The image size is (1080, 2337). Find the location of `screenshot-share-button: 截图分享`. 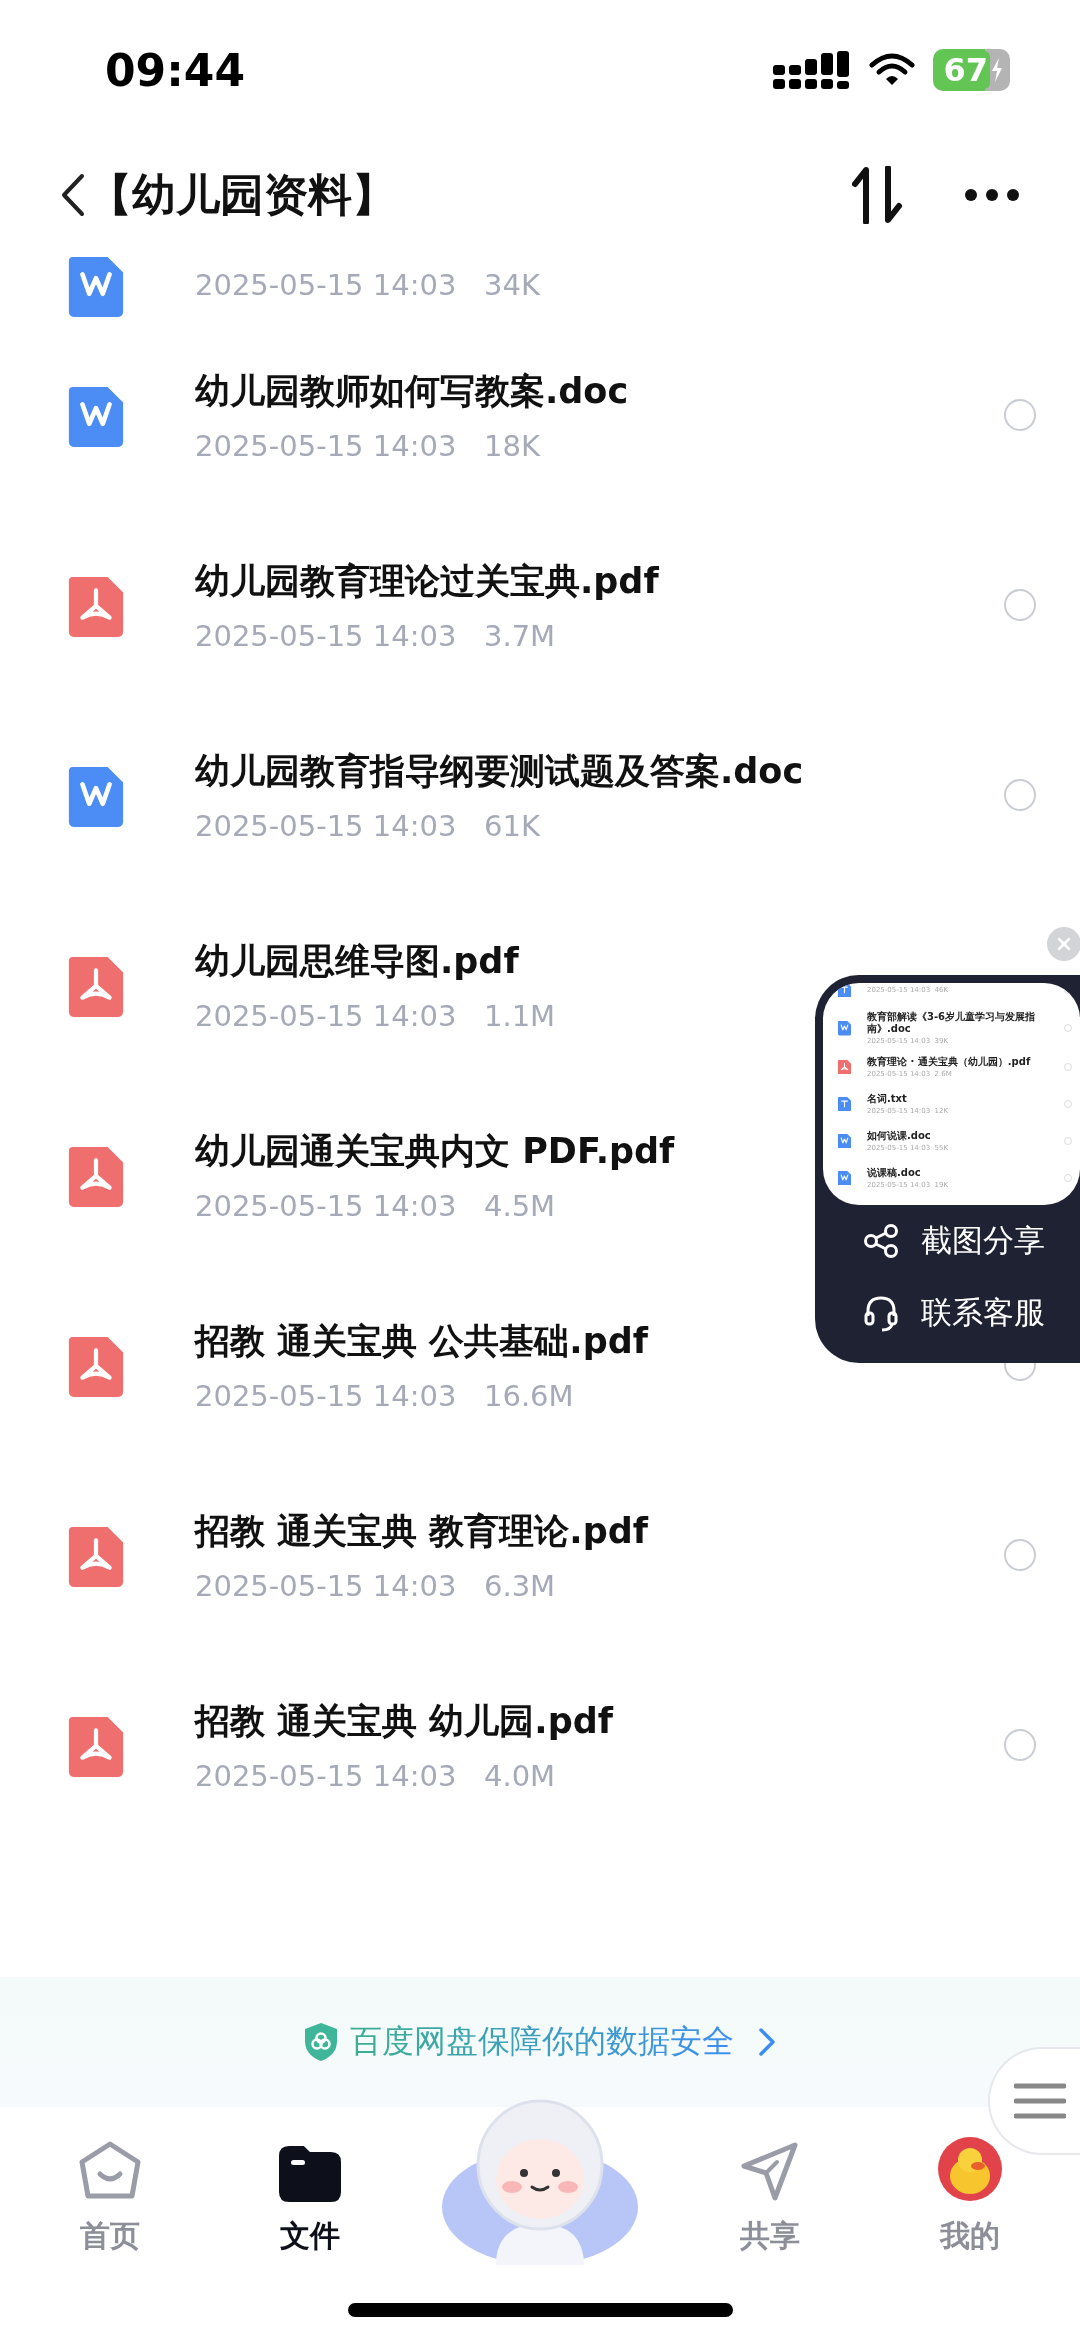

screenshot-share-button: 截图分享 is located at coordinates (937, 1241).